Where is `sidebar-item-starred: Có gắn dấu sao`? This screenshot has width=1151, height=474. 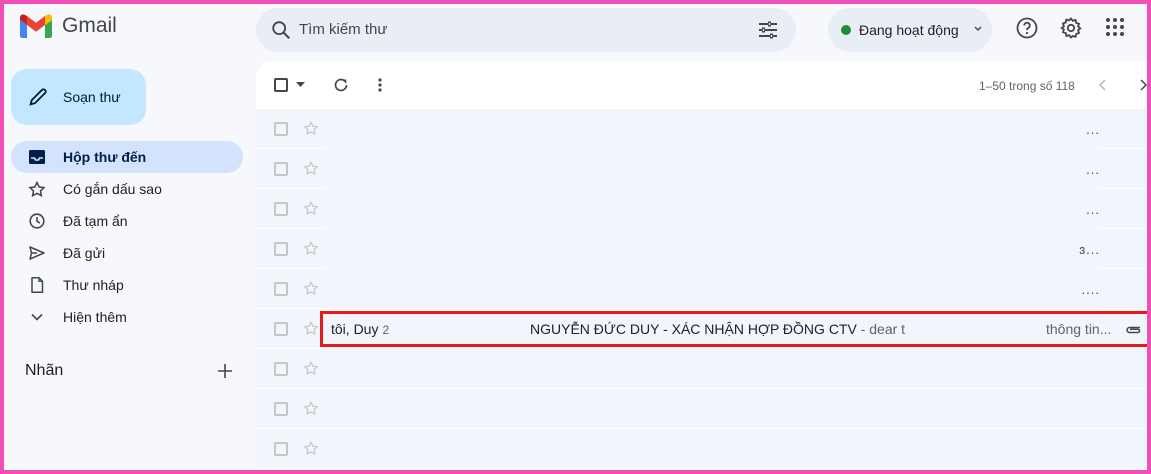
sidebar-item-starred: Có gắn dấu sao is located at coordinates (127, 189).